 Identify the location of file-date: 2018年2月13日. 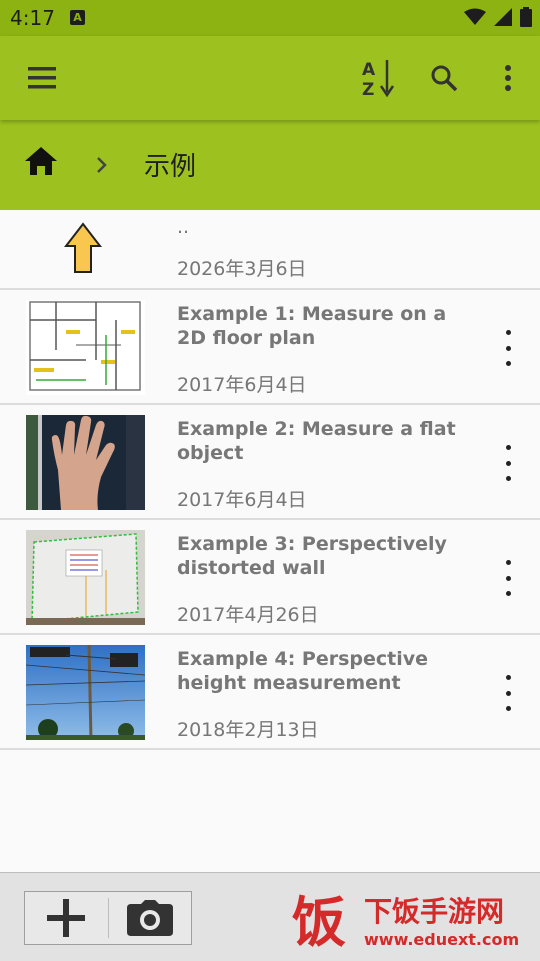
(248, 730).